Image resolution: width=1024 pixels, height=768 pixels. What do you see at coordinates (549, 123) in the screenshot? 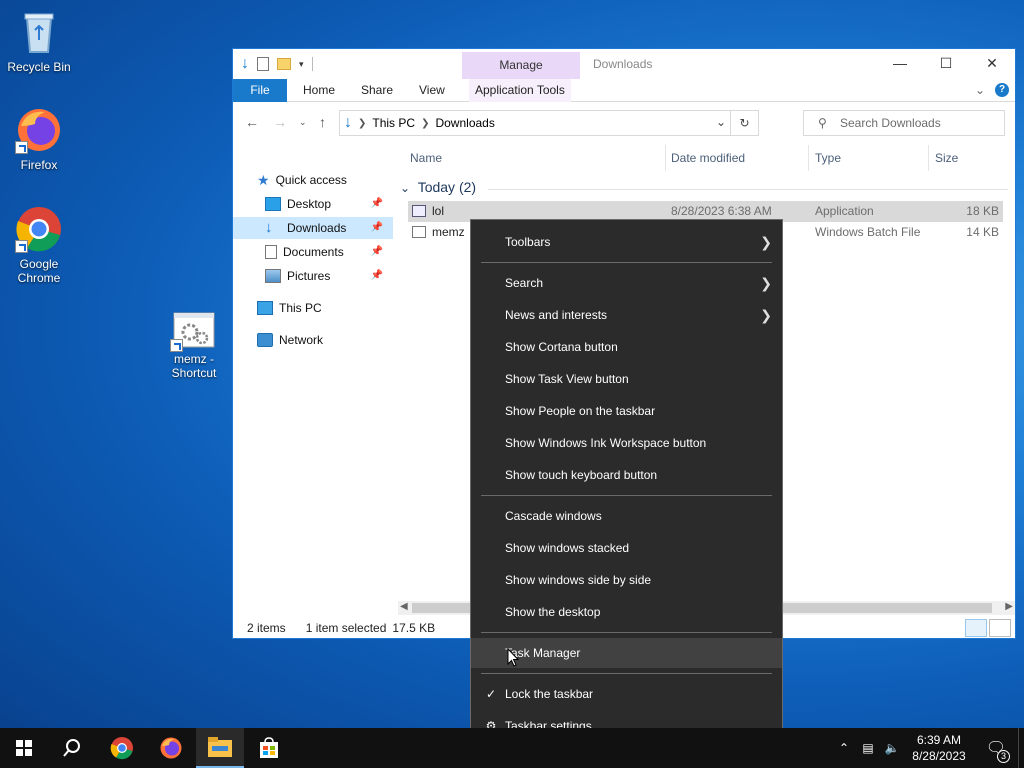
I see `address-bar: ↓ ❯ This PC ❯ Downloads ⌄ ↻` at bounding box center [549, 123].